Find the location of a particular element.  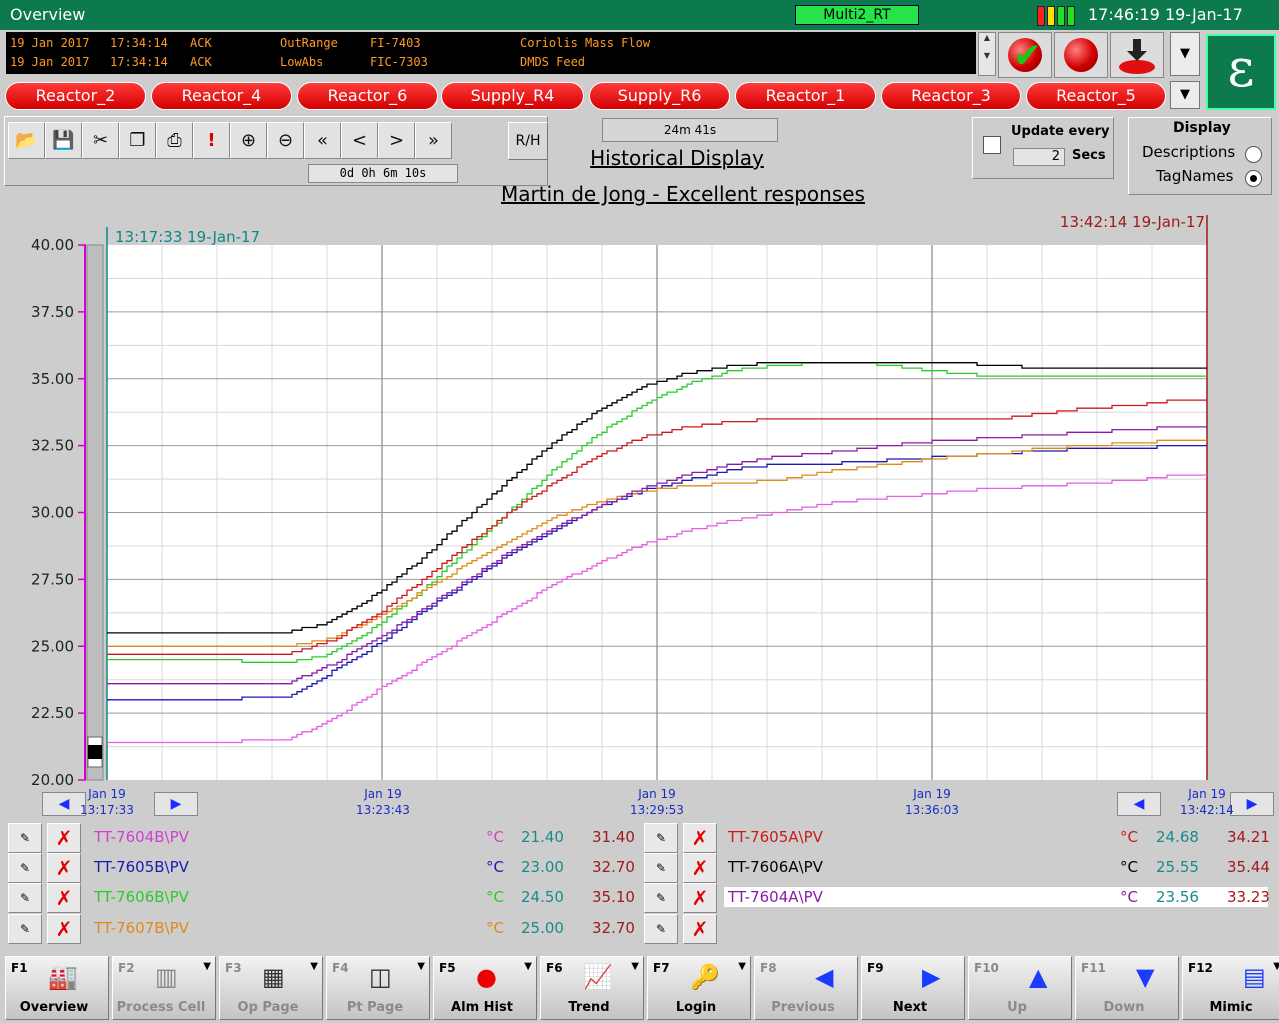

fast-forward-button: » is located at coordinates (433, 140).